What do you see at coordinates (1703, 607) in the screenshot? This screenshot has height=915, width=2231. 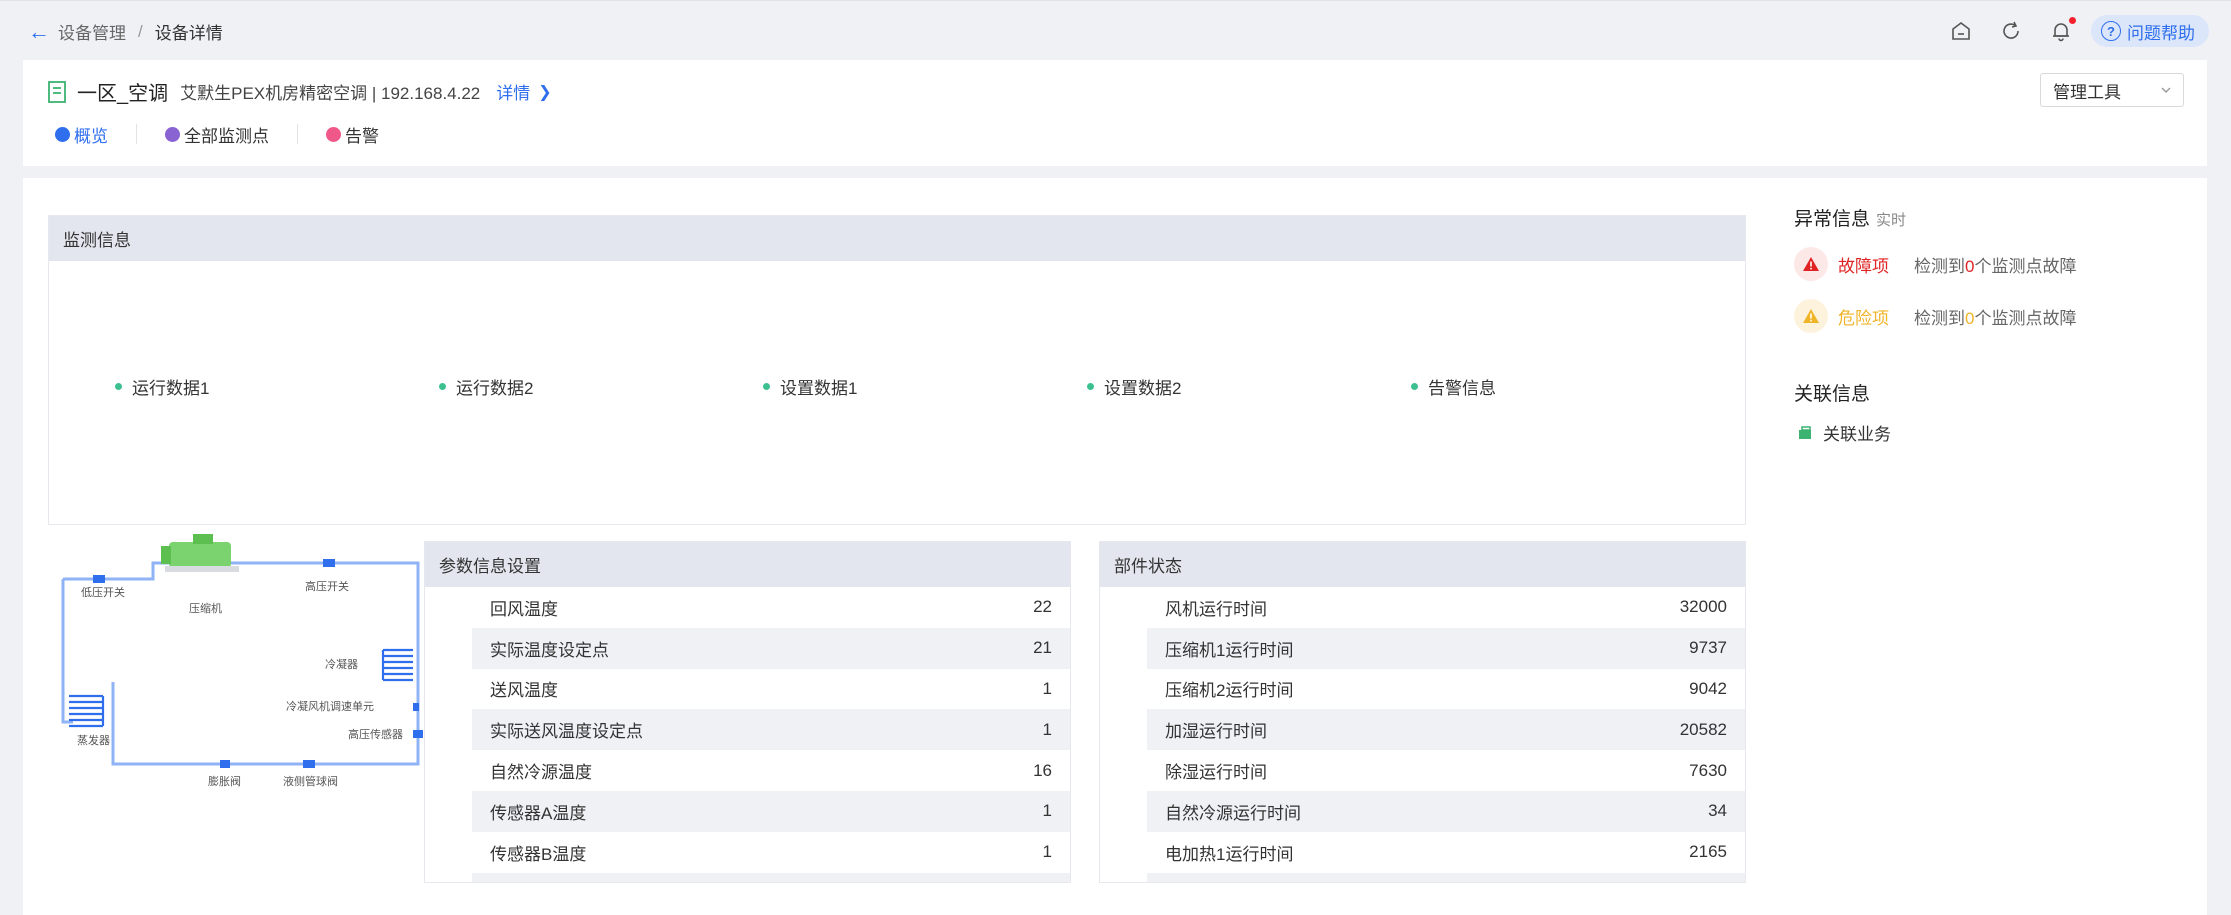 I see `row-value: 32000` at bounding box center [1703, 607].